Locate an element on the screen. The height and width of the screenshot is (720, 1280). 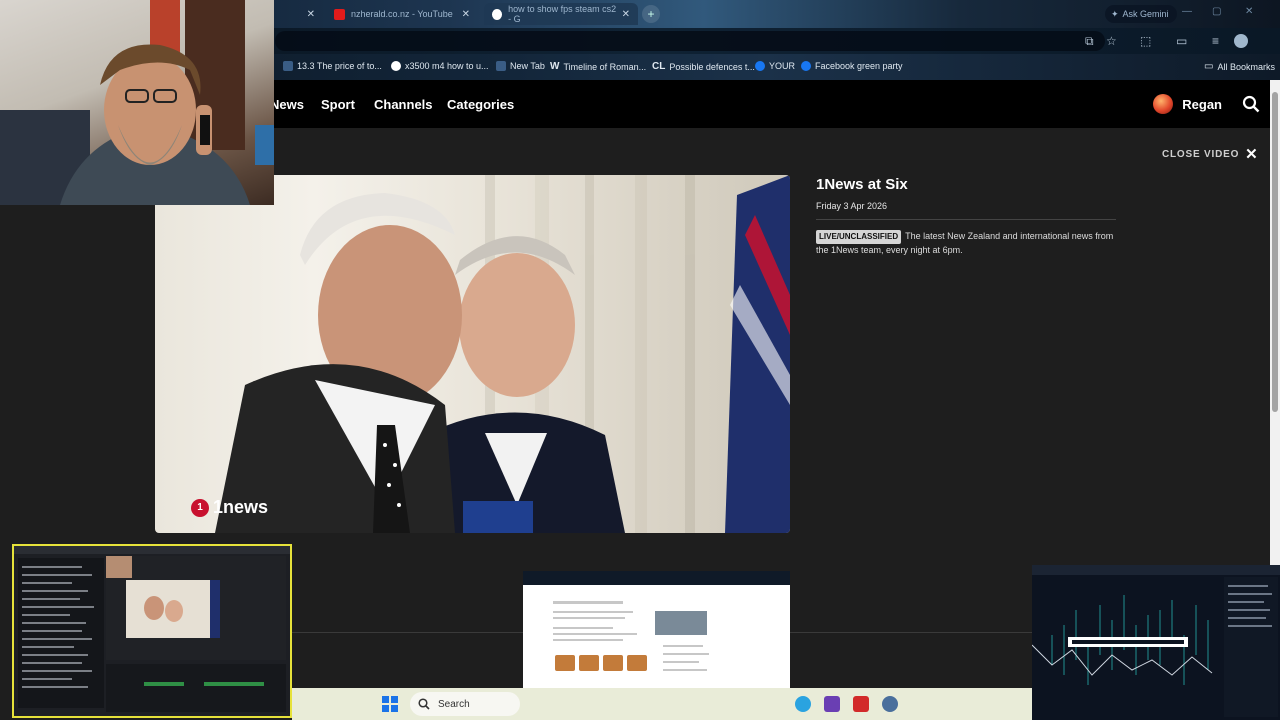
bookmark-label: New Tab is located at coordinates (527, 66).